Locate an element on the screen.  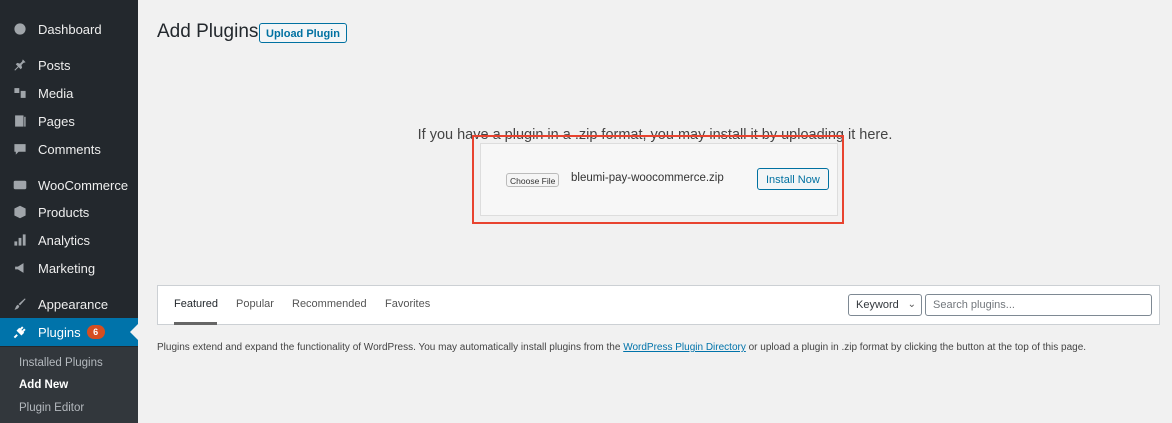
plugins-submenu: Installed Plugins Add New Plugin Editor is located at coordinates (69, 385).